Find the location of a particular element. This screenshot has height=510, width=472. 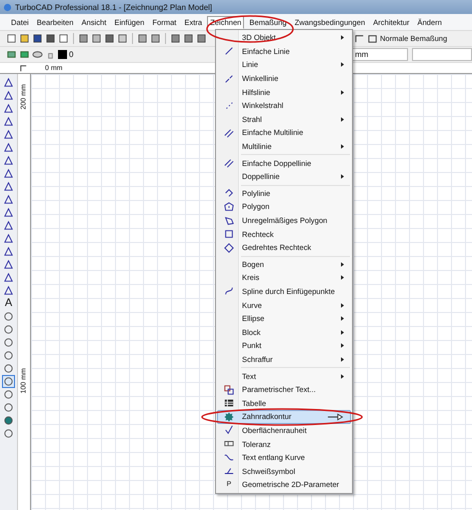

color-swatch is located at coordinates (62, 54).